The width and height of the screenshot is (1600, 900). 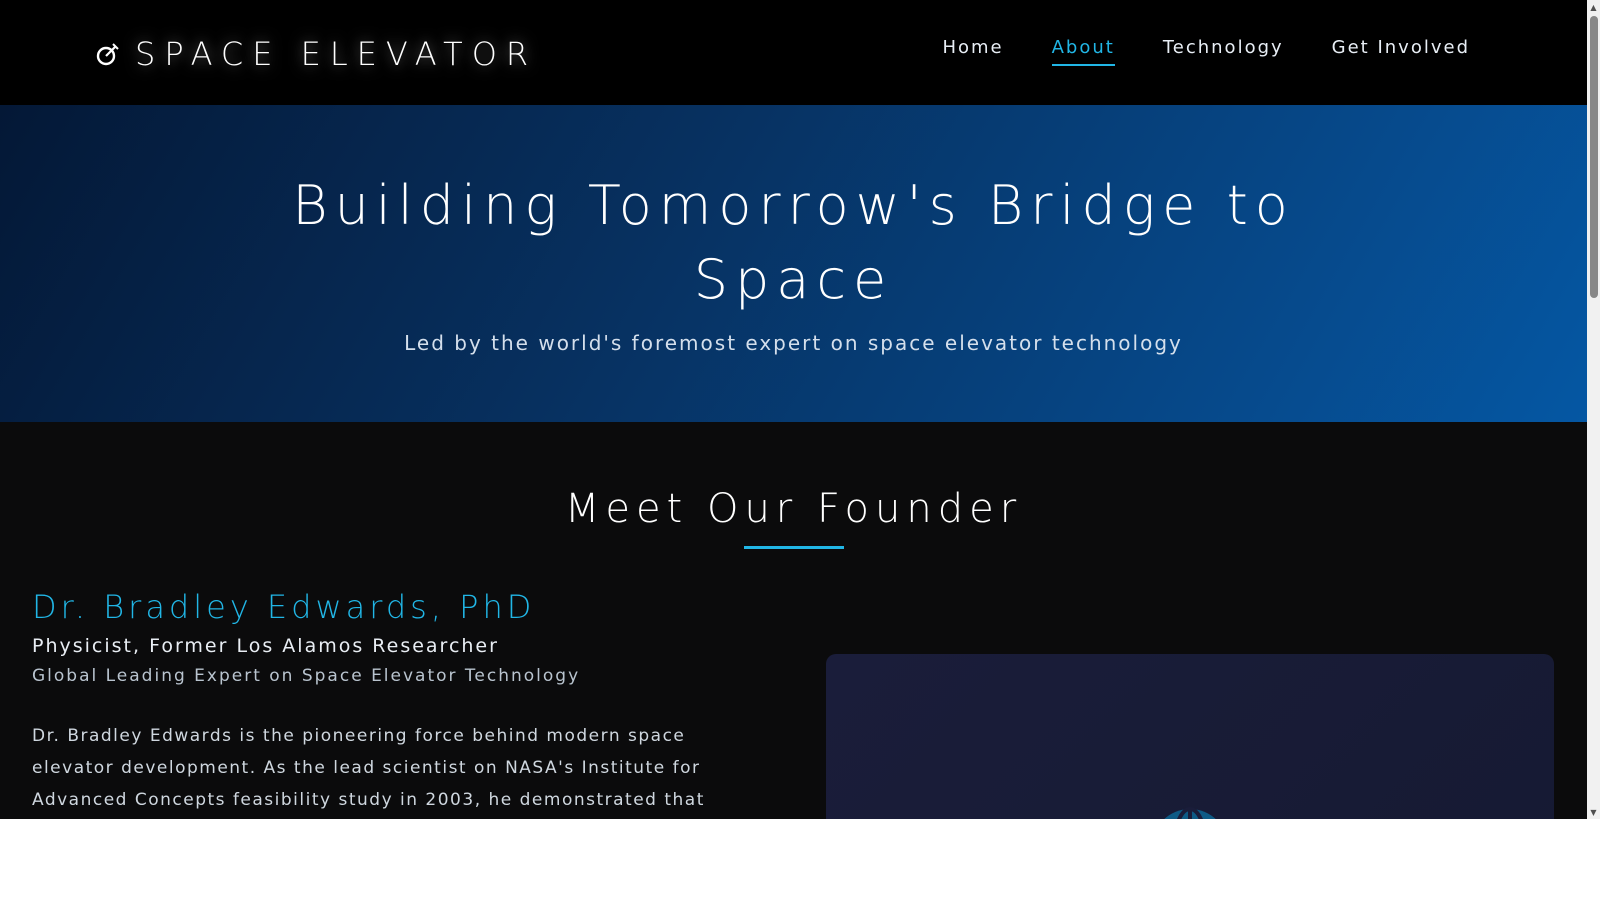 What do you see at coordinates (1401, 51) in the screenshot?
I see `nav-get-involved: Get Involved` at bounding box center [1401, 51].